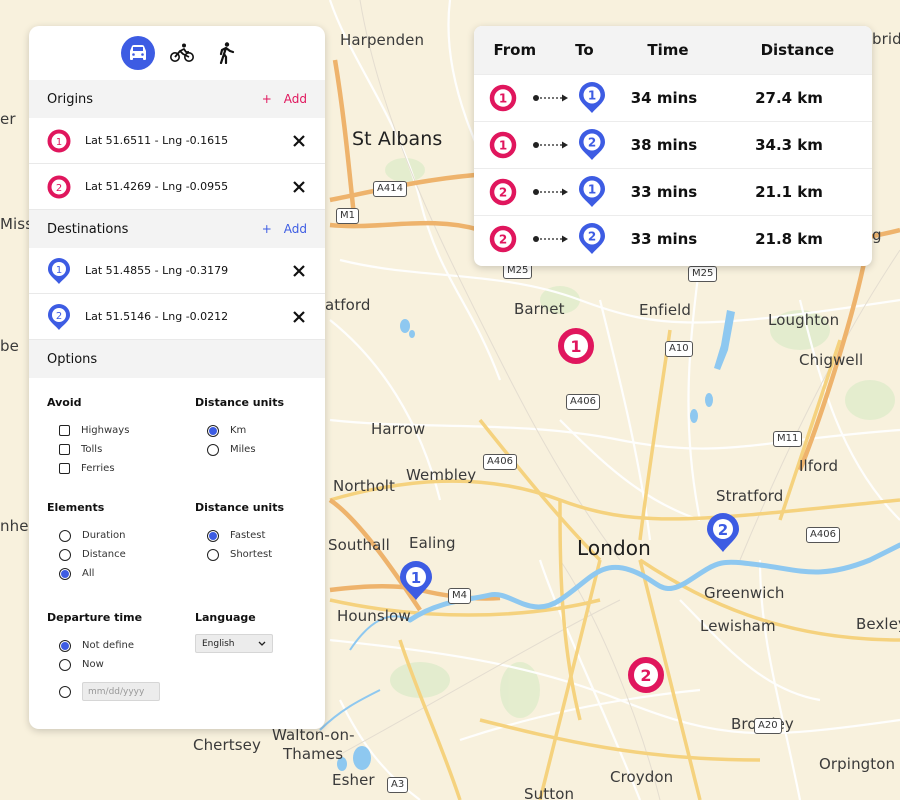  What do you see at coordinates (177, 141) in the screenshot?
I see `origin-item: 1 Lat 51.6511 - Lng -0.1615` at bounding box center [177, 141].